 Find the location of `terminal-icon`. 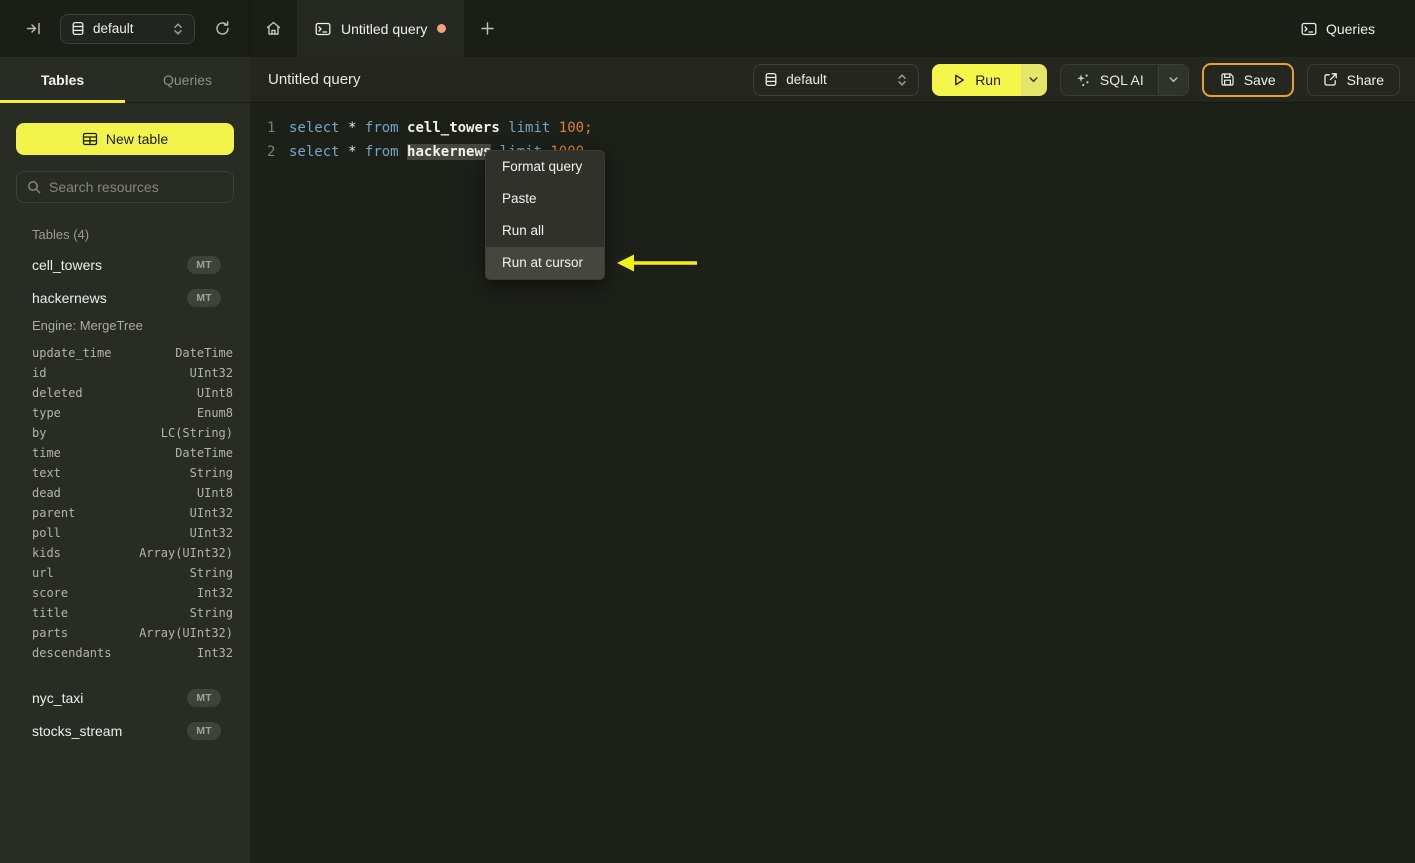

terminal-icon is located at coordinates (1309, 29).